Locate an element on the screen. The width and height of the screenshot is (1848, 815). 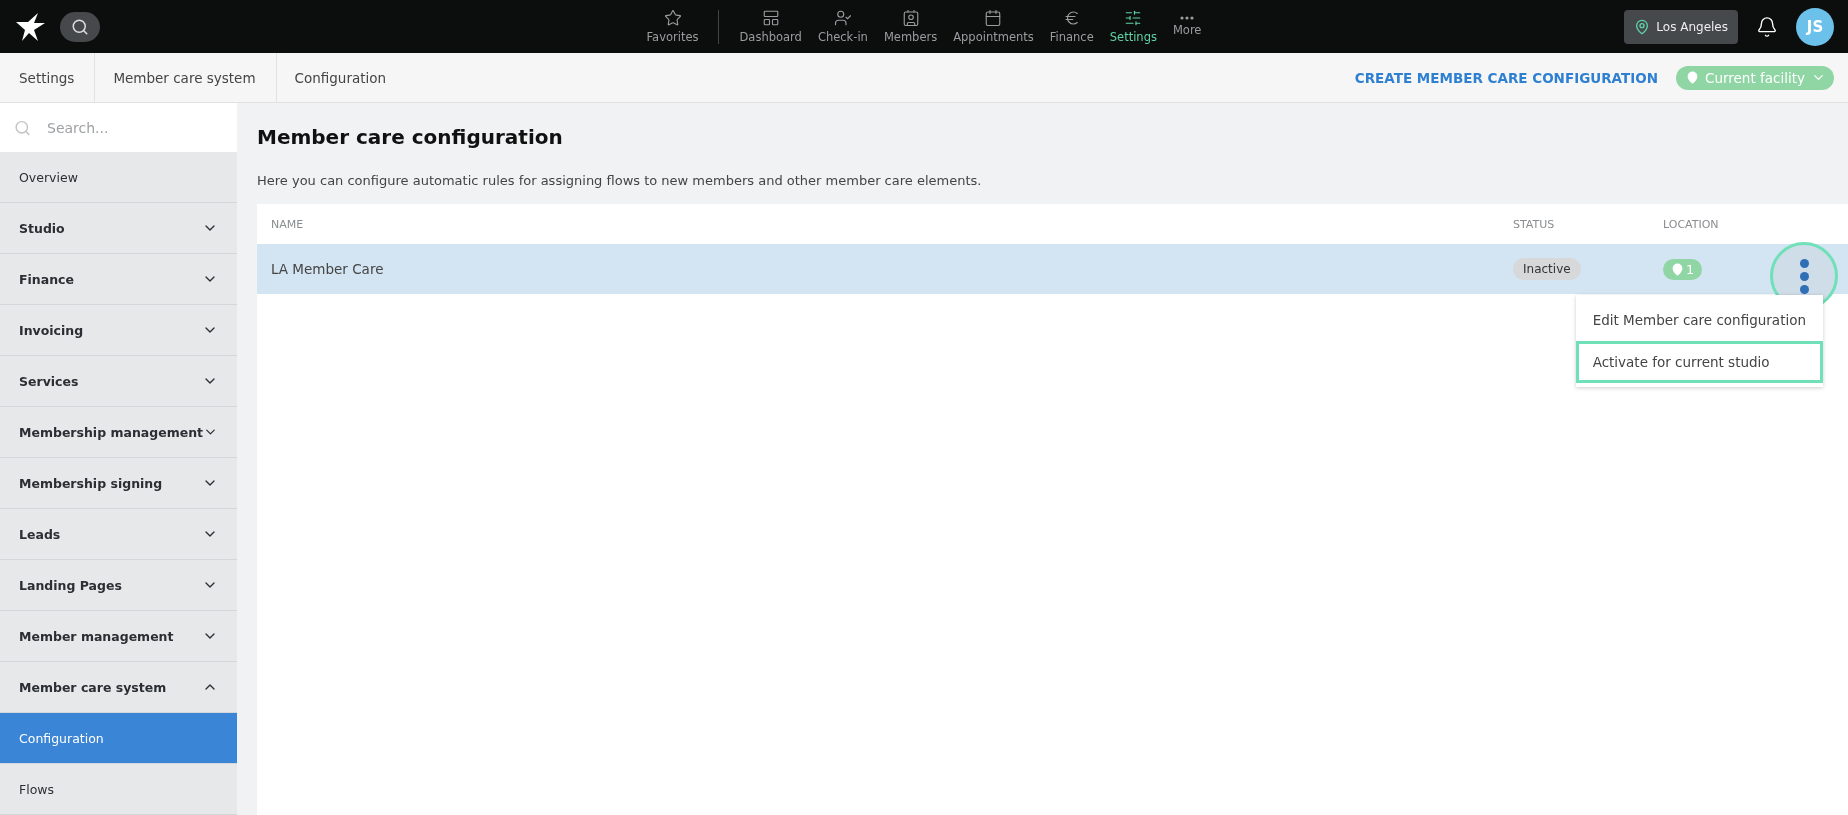
nav-item: Appointments is located at coordinates (993, 26).